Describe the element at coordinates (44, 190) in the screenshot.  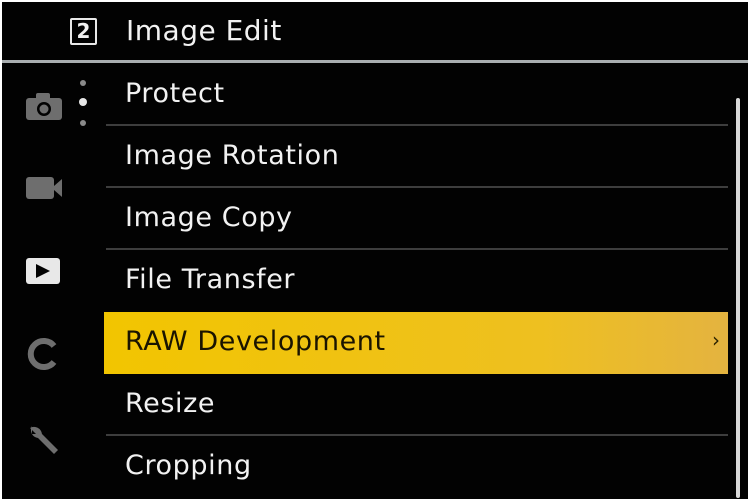
I see `video-icon` at that location.